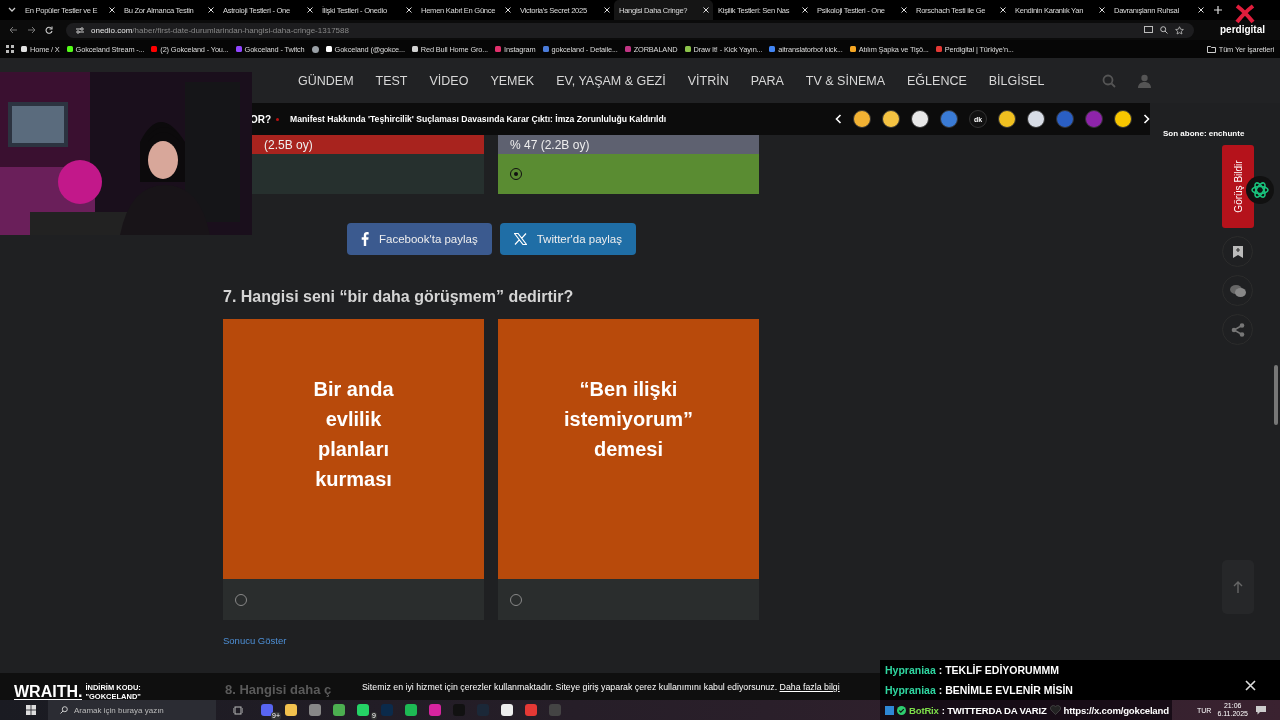 The image size is (1280, 720). What do you see at coordinates (994, 710) in the screenshot?
I see `chat-message: : TWITTERDA DA VARIZ` at bounding box center [994, 710].